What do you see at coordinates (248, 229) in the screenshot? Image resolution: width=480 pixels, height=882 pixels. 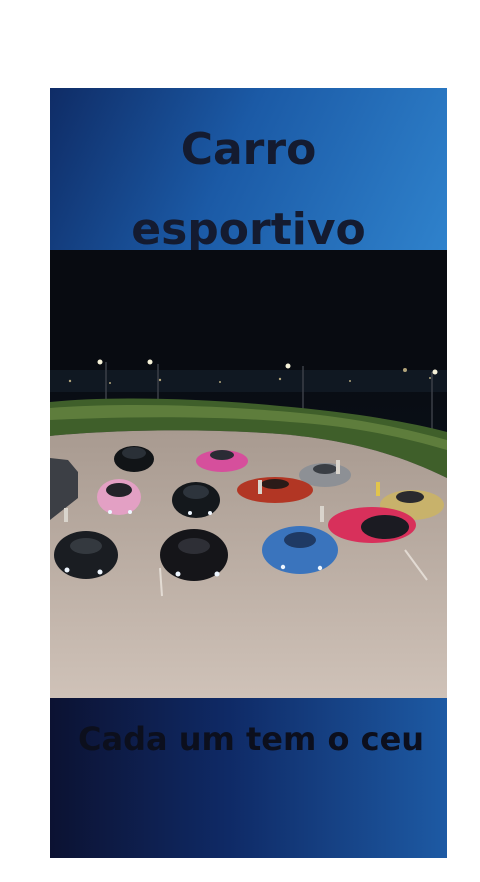 I see `title-line-2: esportivo` at bounding box center [248, 229].